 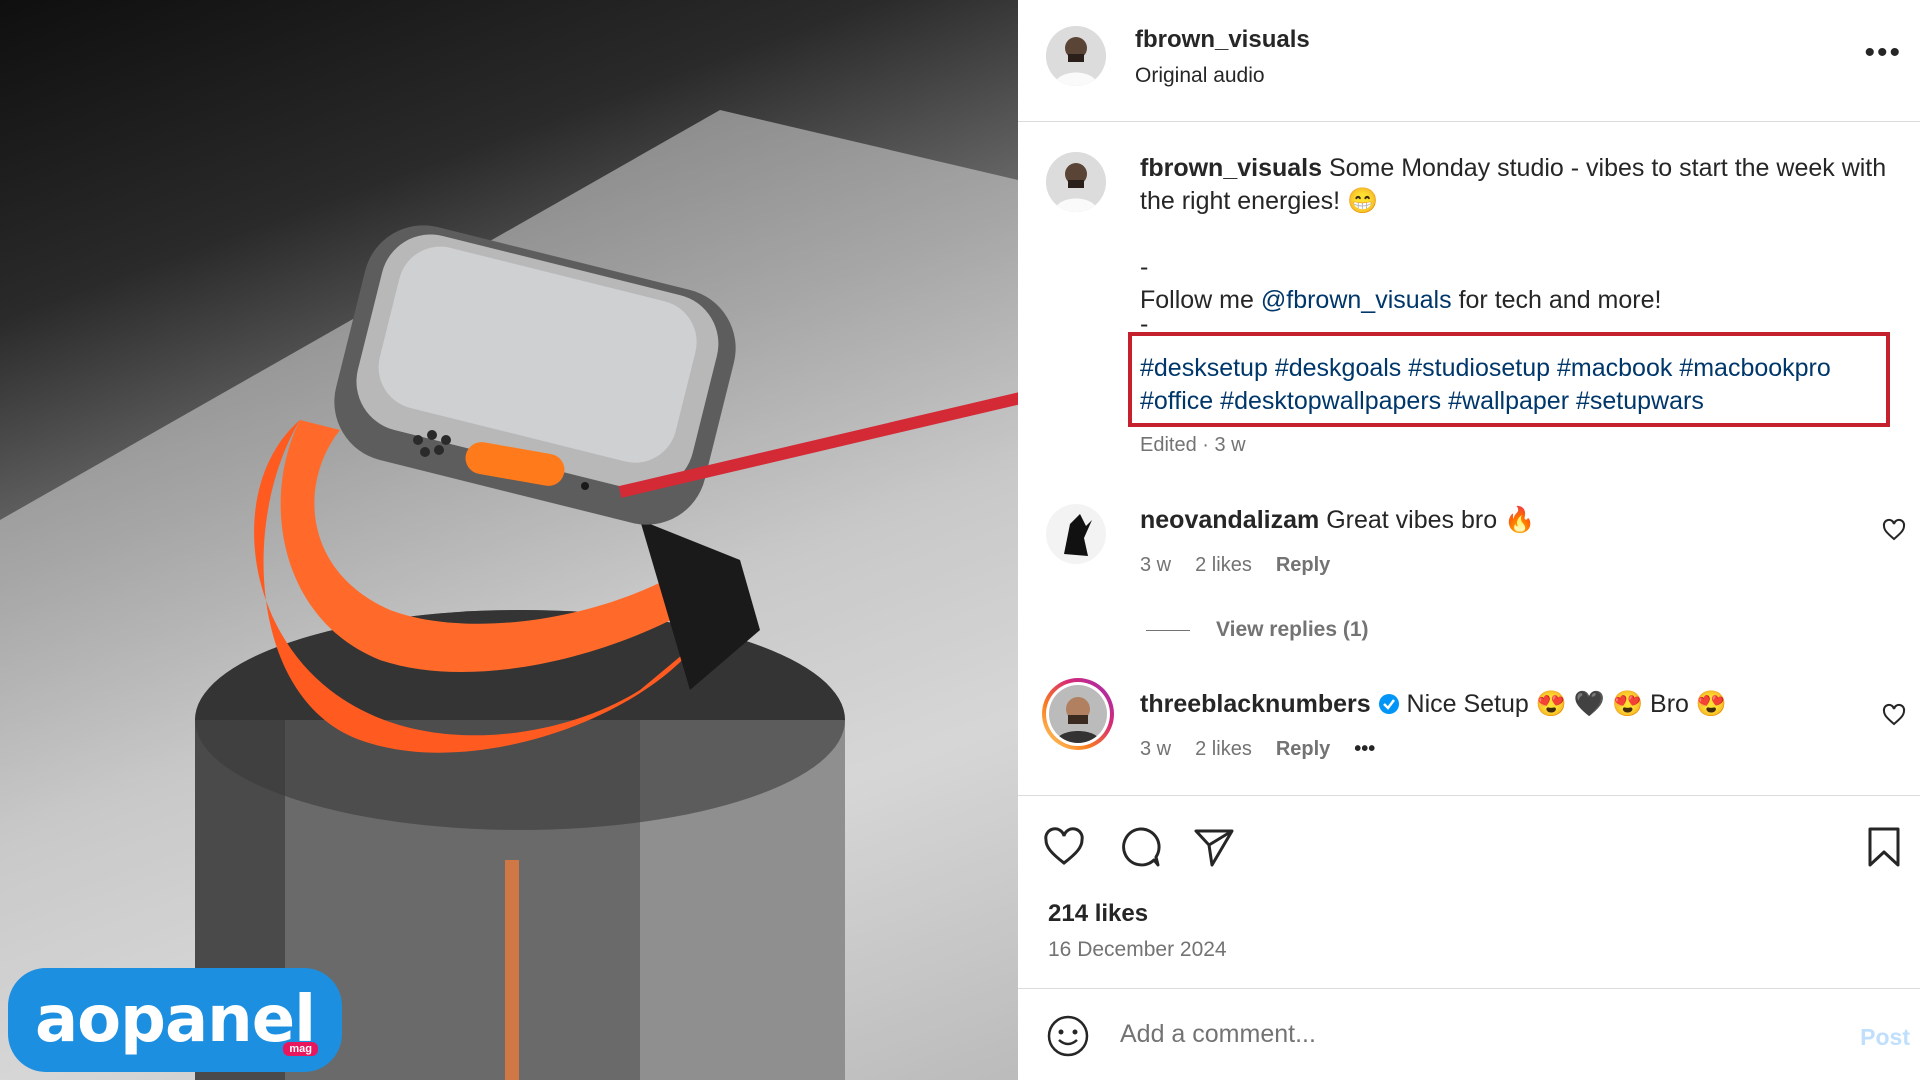 What do you see at coordinates (1176, 401) in the screenshot?
I see `hashtag-link: #office` at bounding box center [1176, 401].